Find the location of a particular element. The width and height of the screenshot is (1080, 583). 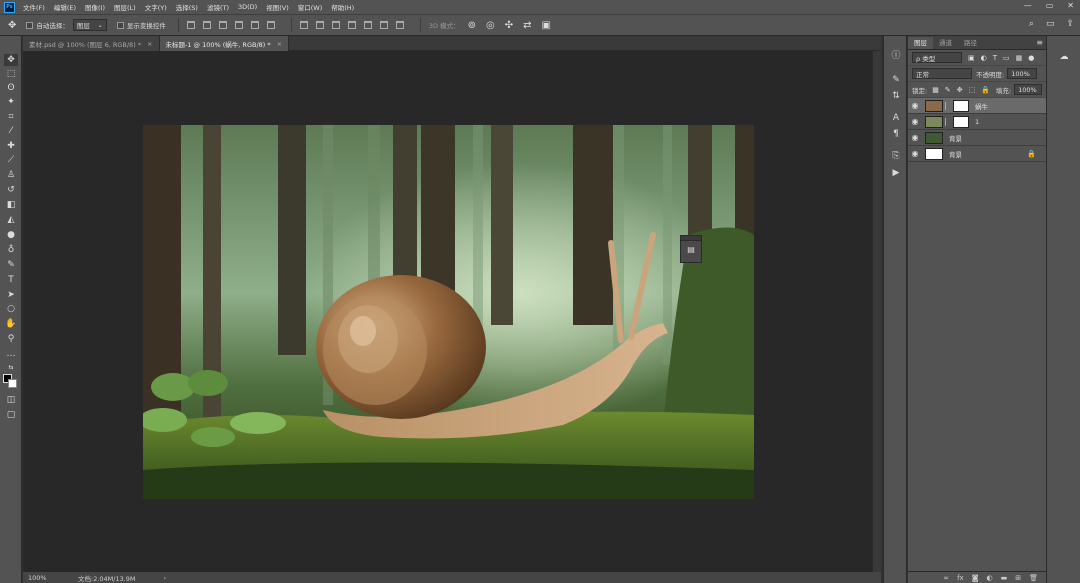

layer-filter-dropdown: ρ 类型 is located at coordinates (937, 57).